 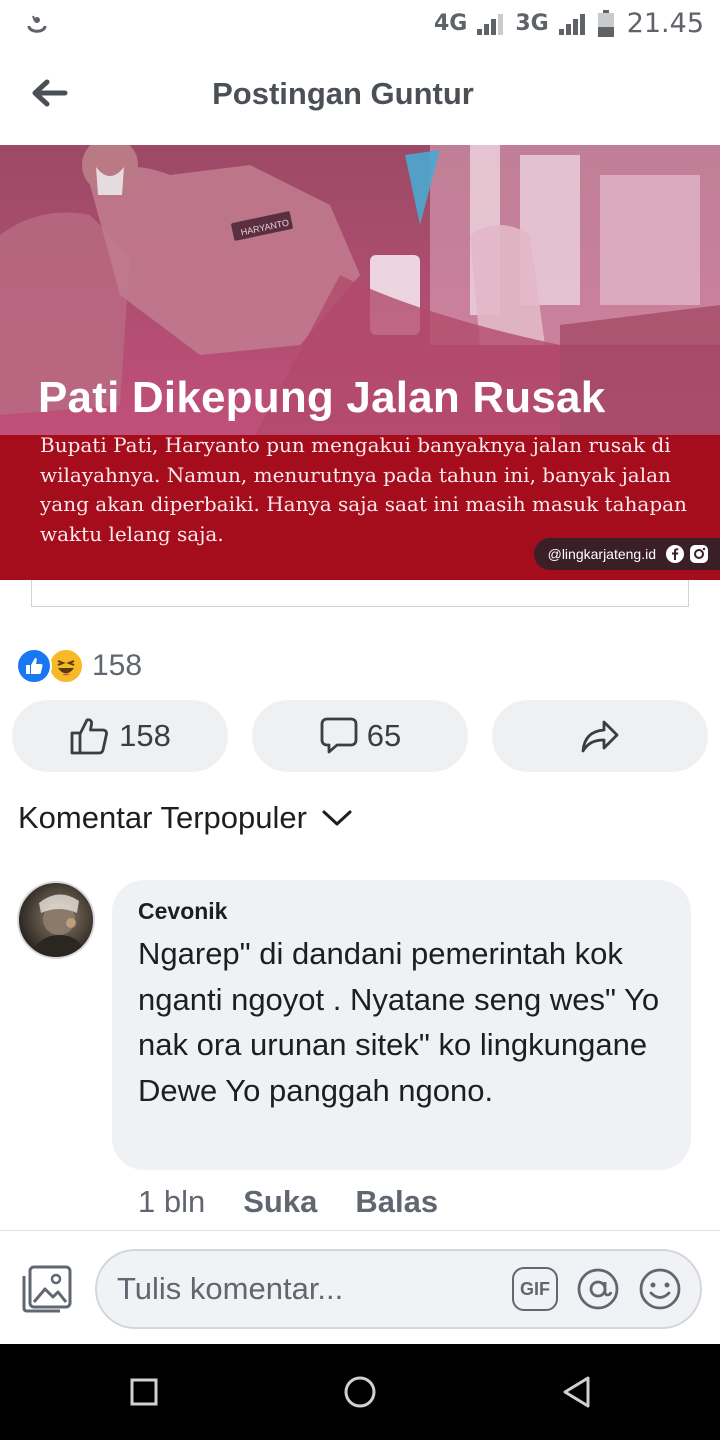 I want to click on battery-icon, so click(x=606, y=23).